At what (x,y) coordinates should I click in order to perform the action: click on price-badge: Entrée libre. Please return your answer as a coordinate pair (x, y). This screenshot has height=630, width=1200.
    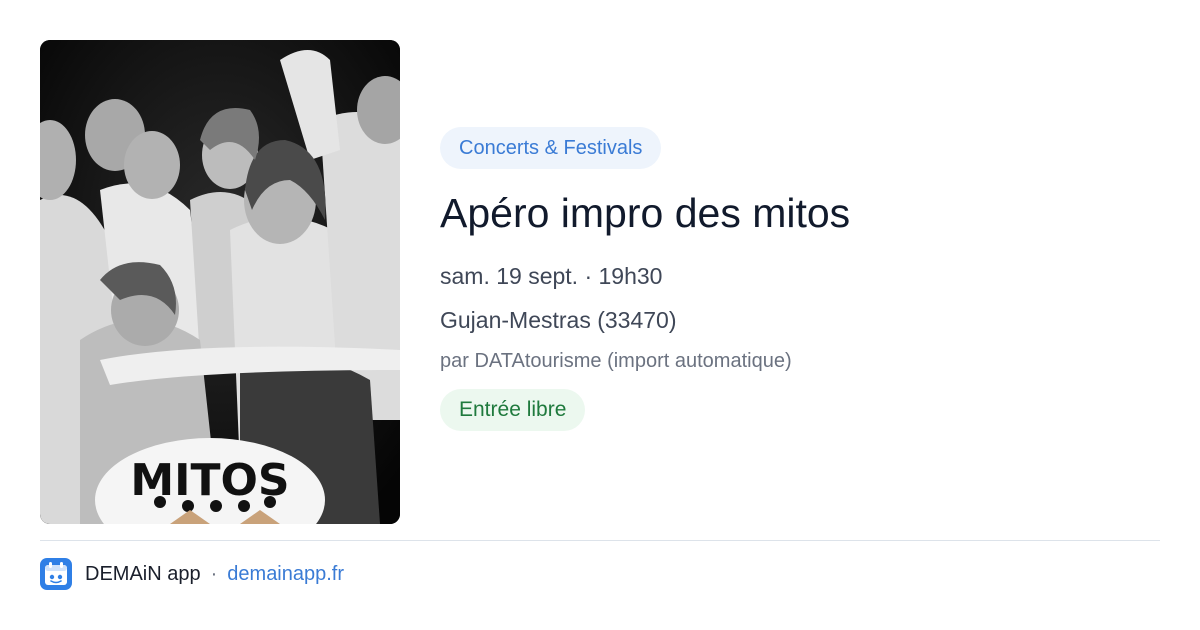
    Looking at the image, I should click on (513, 410).